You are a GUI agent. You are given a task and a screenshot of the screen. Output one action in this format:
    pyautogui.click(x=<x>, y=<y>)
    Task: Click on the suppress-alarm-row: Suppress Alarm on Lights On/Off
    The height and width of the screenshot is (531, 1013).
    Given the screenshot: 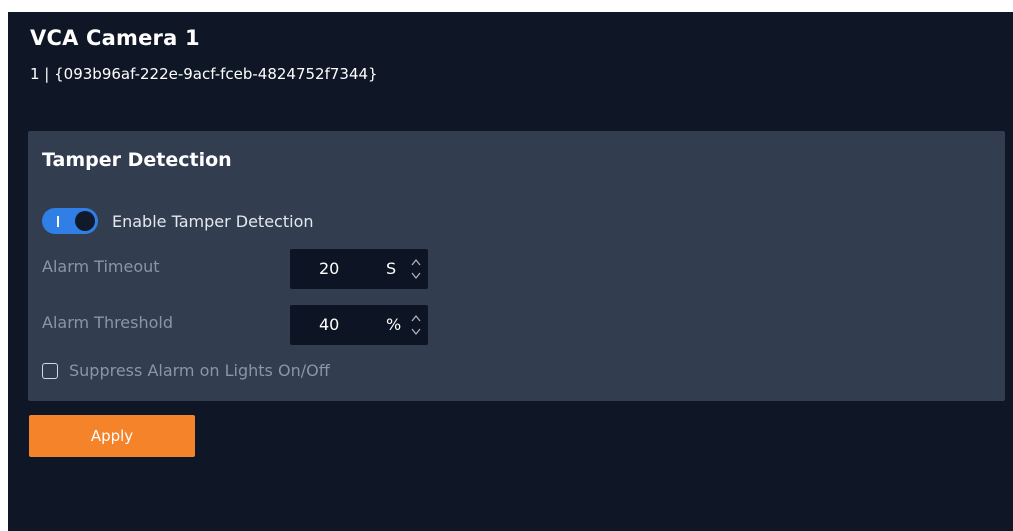 What is the action you would take?
    pyautogui.click(x=186, y=370)
    